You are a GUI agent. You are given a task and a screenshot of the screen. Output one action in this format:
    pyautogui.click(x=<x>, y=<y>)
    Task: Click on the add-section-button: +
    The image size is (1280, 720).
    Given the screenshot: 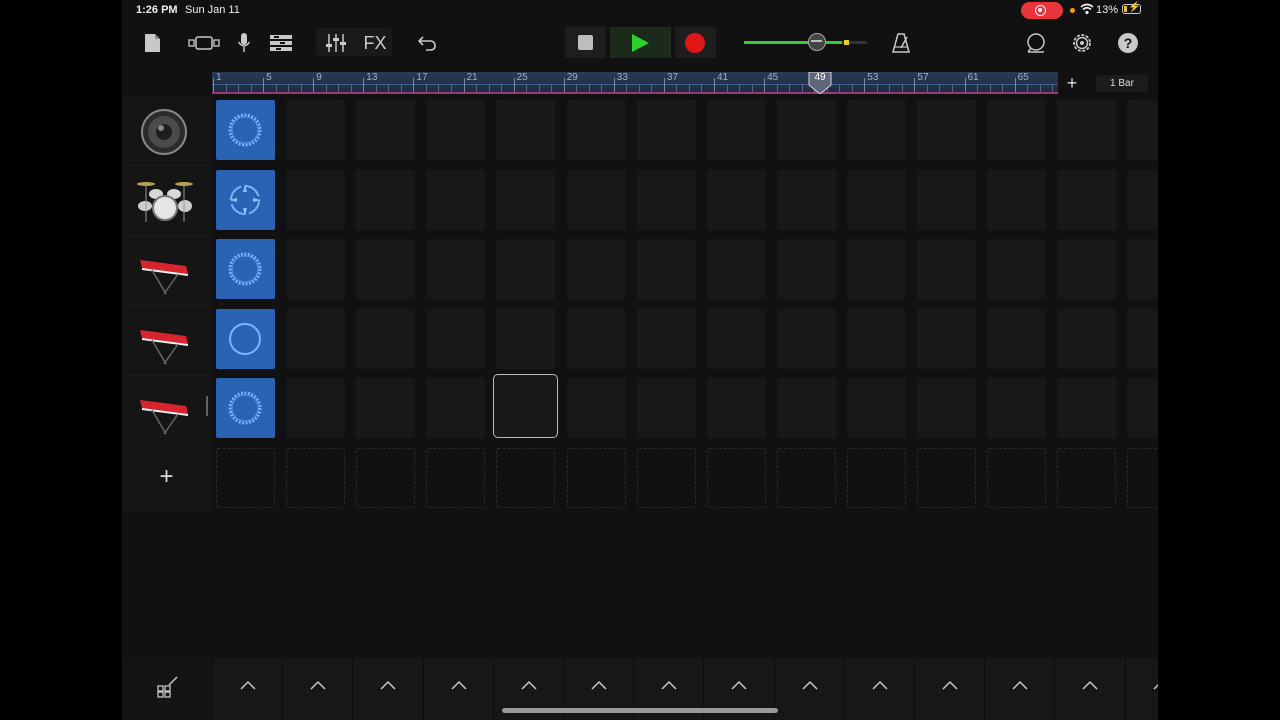 What is the action you would take?
    pyautogui.click(x=1072, y=83)
    